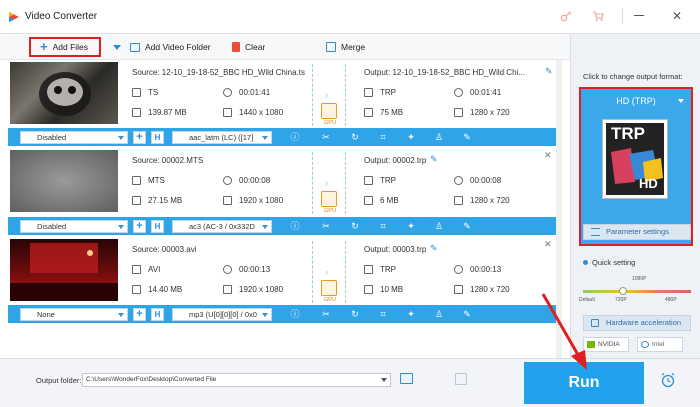  Describe the element at coordinates (623, 291) in the screenshot. I see `slider-thumb` at that location.